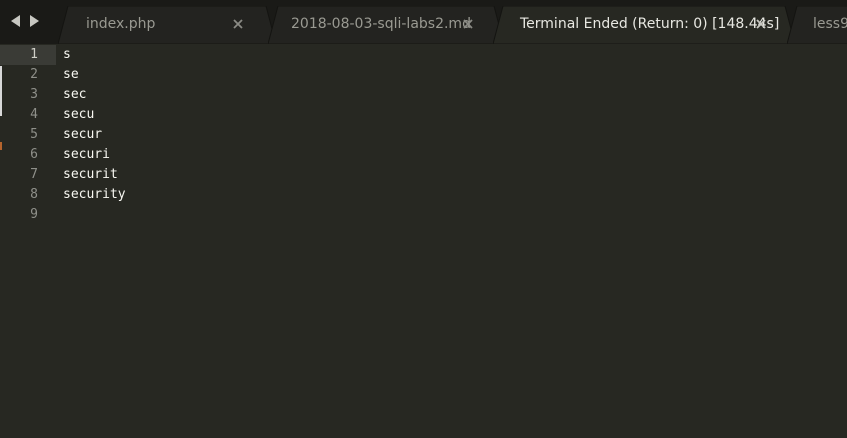  What do you see at coordinates (423, 95) in the screenshot?
I see `code-line: 3 sec` at bounding box center [423, 95].